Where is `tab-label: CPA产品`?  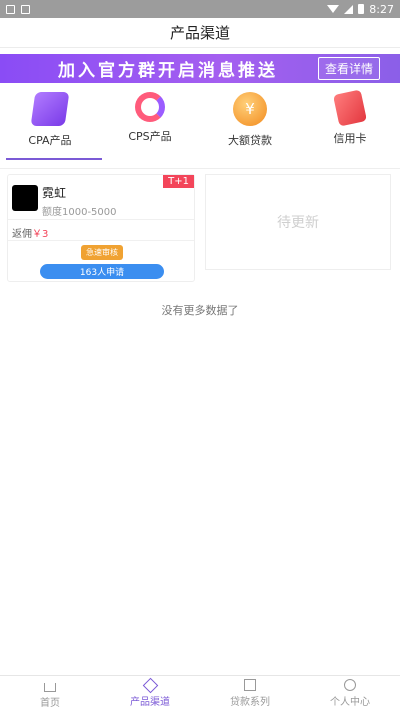
tab-label: CPA产品 is located at coordinates (50, 140).